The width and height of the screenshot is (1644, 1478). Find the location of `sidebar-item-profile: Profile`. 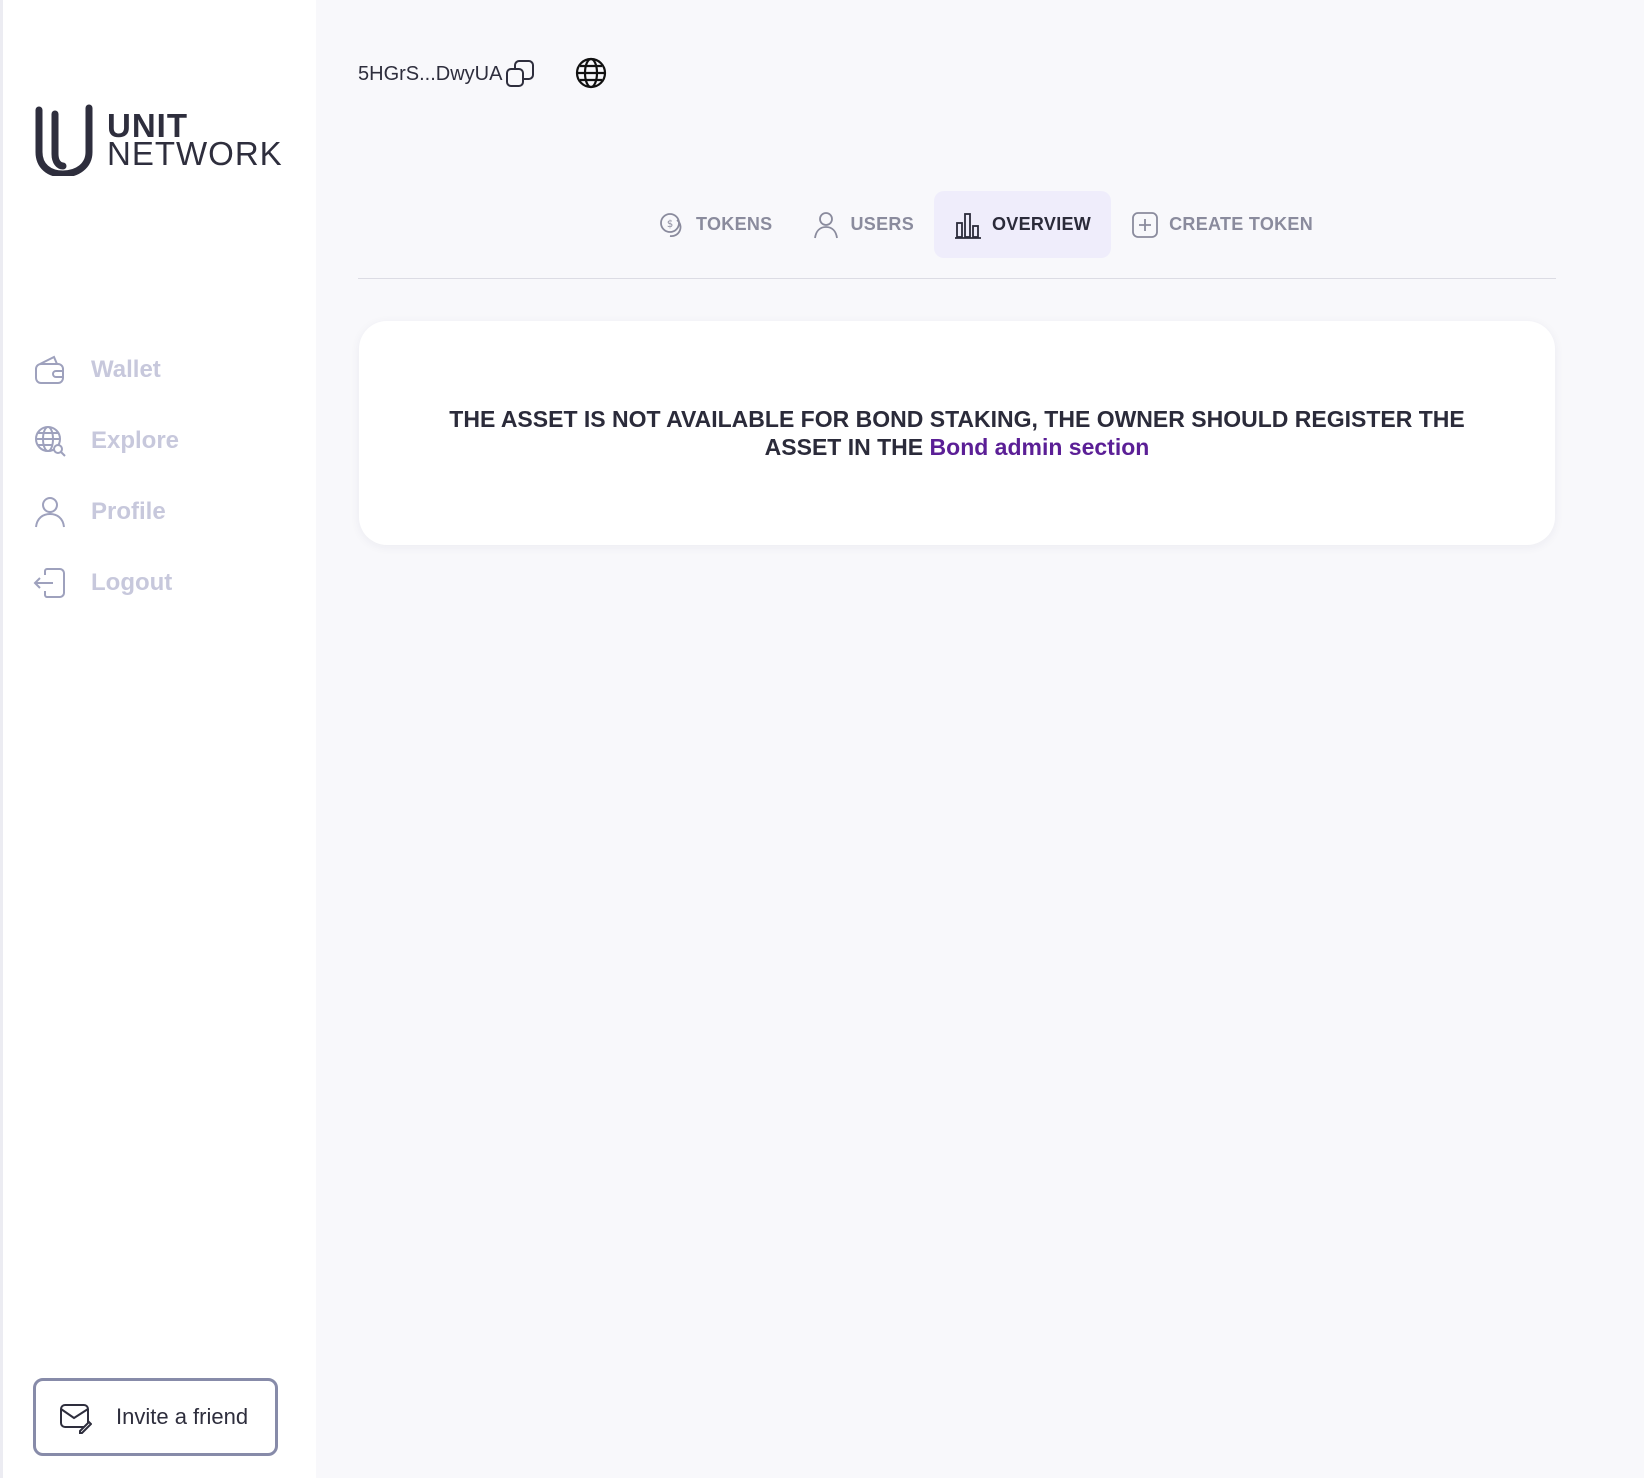

sidebar-item-profile: Profile is located at coordinates (106, 511).